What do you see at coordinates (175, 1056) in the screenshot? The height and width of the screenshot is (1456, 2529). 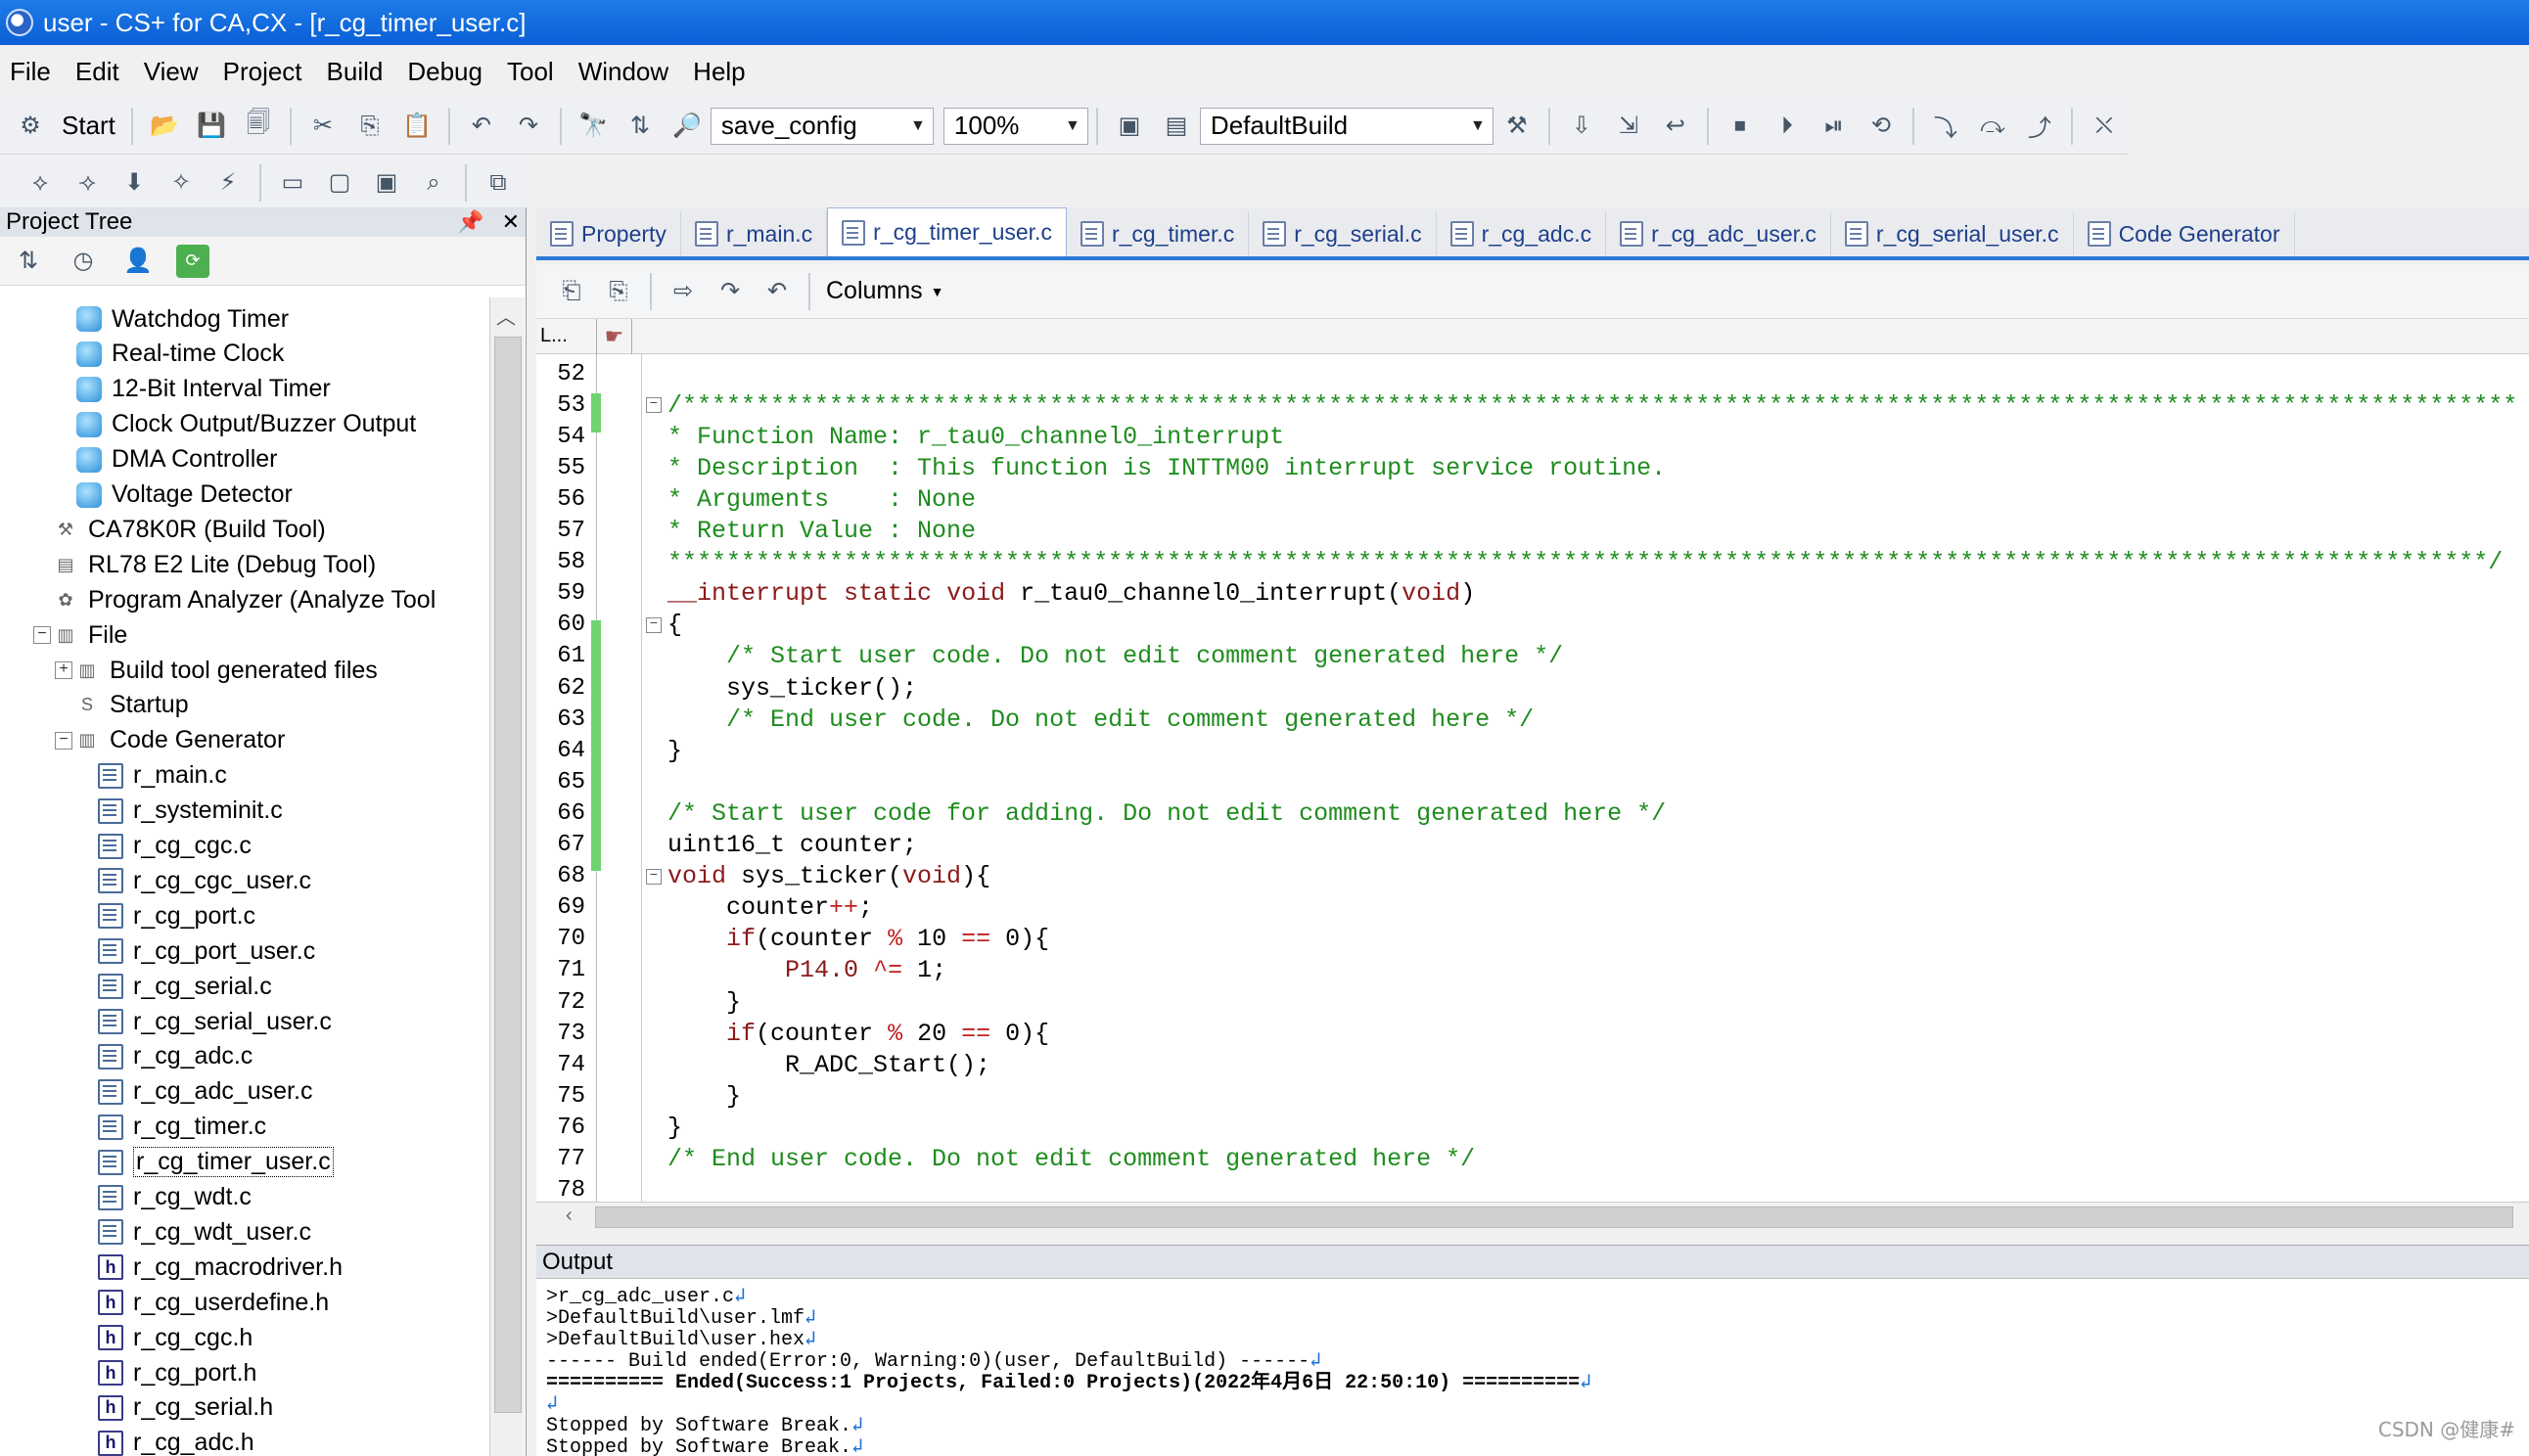 I see `tree-item: r_cg_adc.c` at bounding box center [175, 1056].